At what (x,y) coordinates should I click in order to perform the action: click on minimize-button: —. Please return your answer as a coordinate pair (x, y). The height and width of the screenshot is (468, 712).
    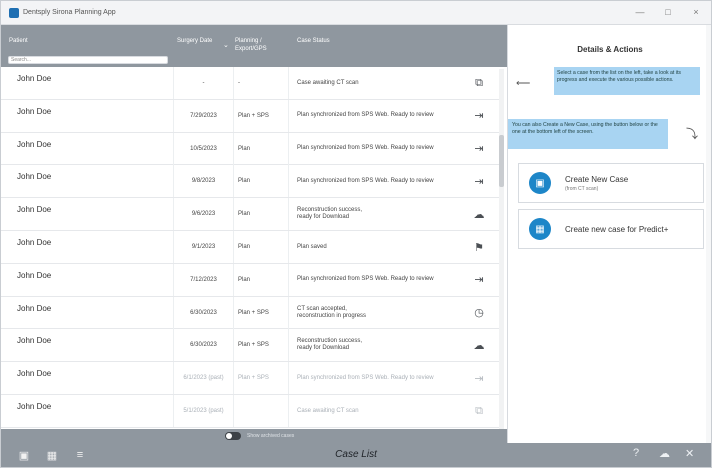
    Looking at the image, I should click on (640, 12).